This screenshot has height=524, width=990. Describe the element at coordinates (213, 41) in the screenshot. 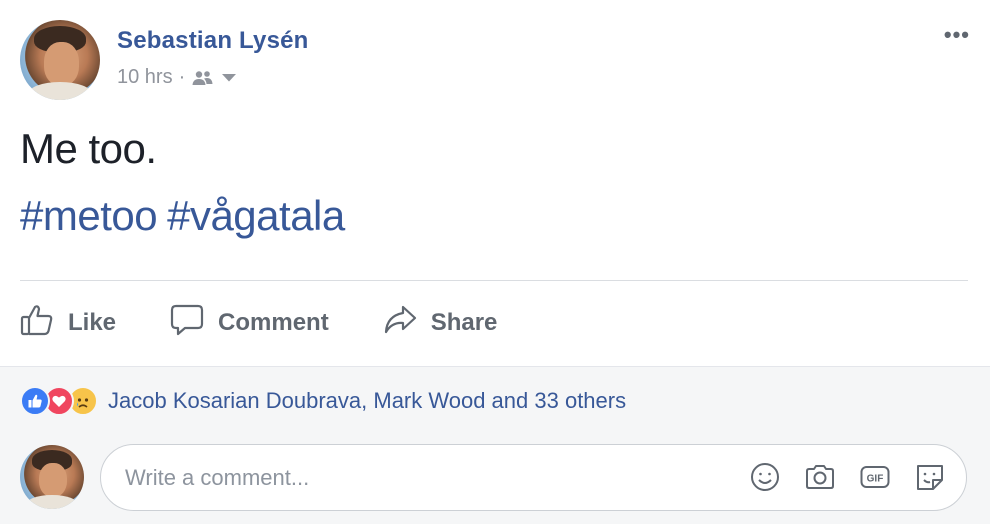

I see `author-name: Sebastian Lysén` at that location.